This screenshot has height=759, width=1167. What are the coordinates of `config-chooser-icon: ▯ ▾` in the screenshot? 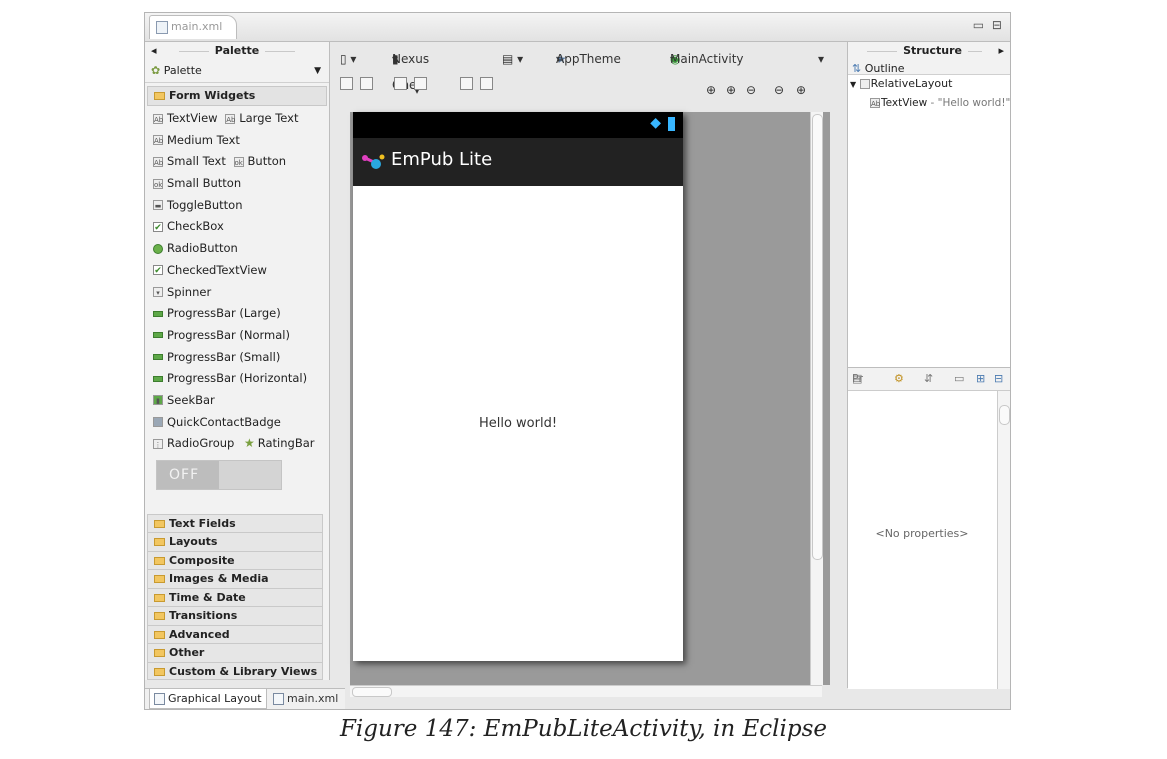 It's located at (348, 59).